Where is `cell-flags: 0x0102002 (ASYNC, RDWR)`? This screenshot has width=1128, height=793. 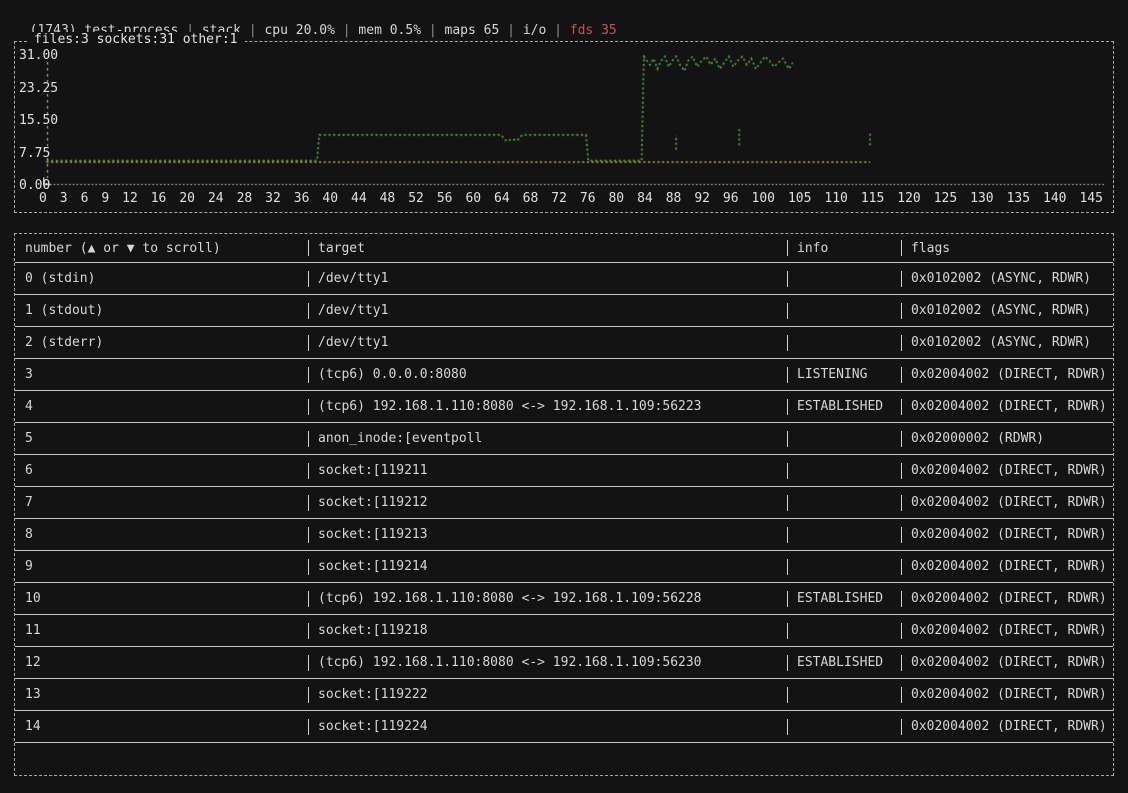 cell-flags: 0x0102002 (ASYNC, RDWR) is located at coordinates (1007, 278).